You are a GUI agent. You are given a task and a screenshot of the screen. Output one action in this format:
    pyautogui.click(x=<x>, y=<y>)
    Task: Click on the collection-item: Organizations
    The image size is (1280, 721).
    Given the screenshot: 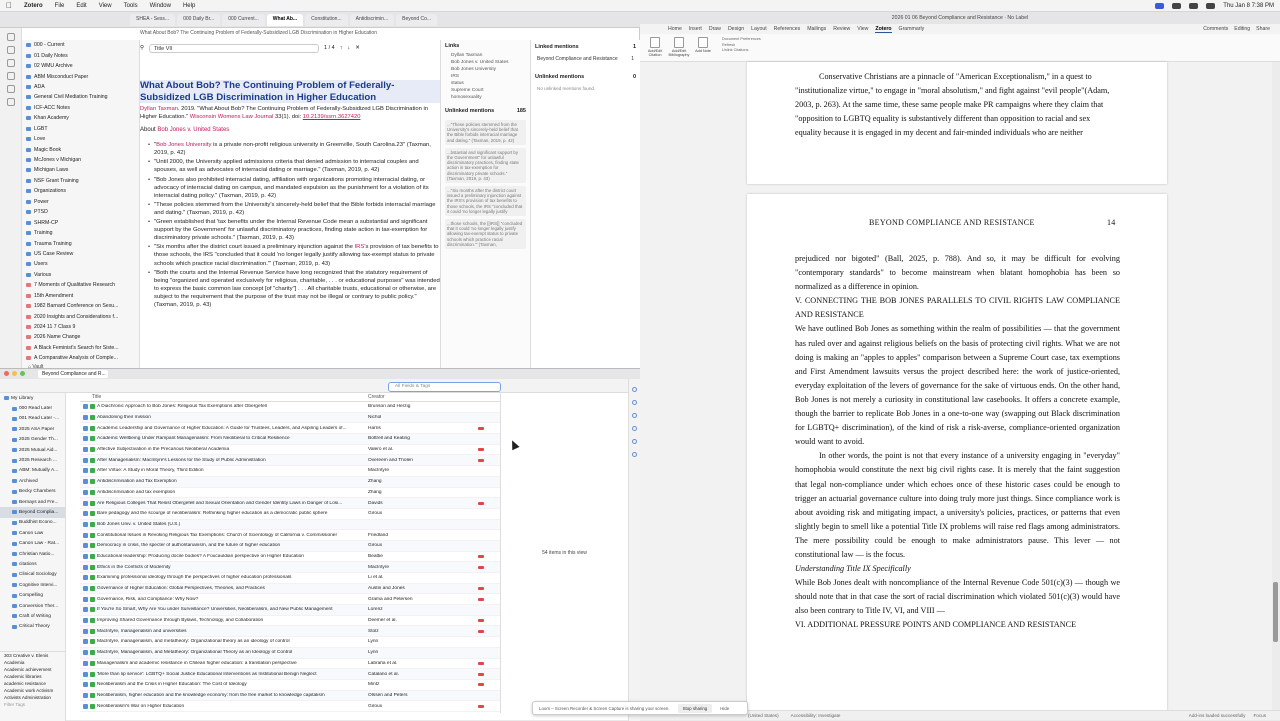 What is the action you would take?
    pyautogui.click(x=80, y=191)
    